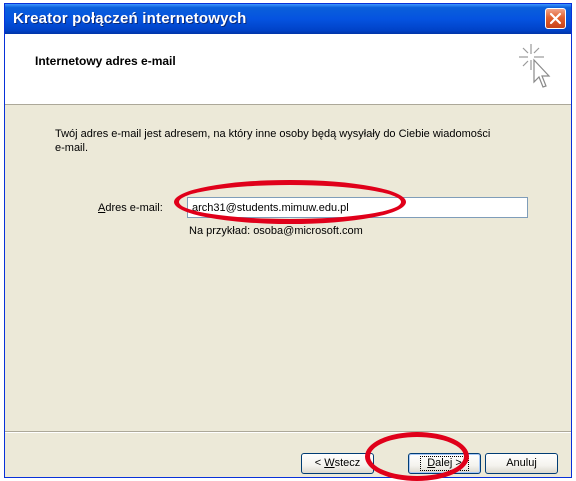  I want to click on back-prefix: <, so click(319, 463).